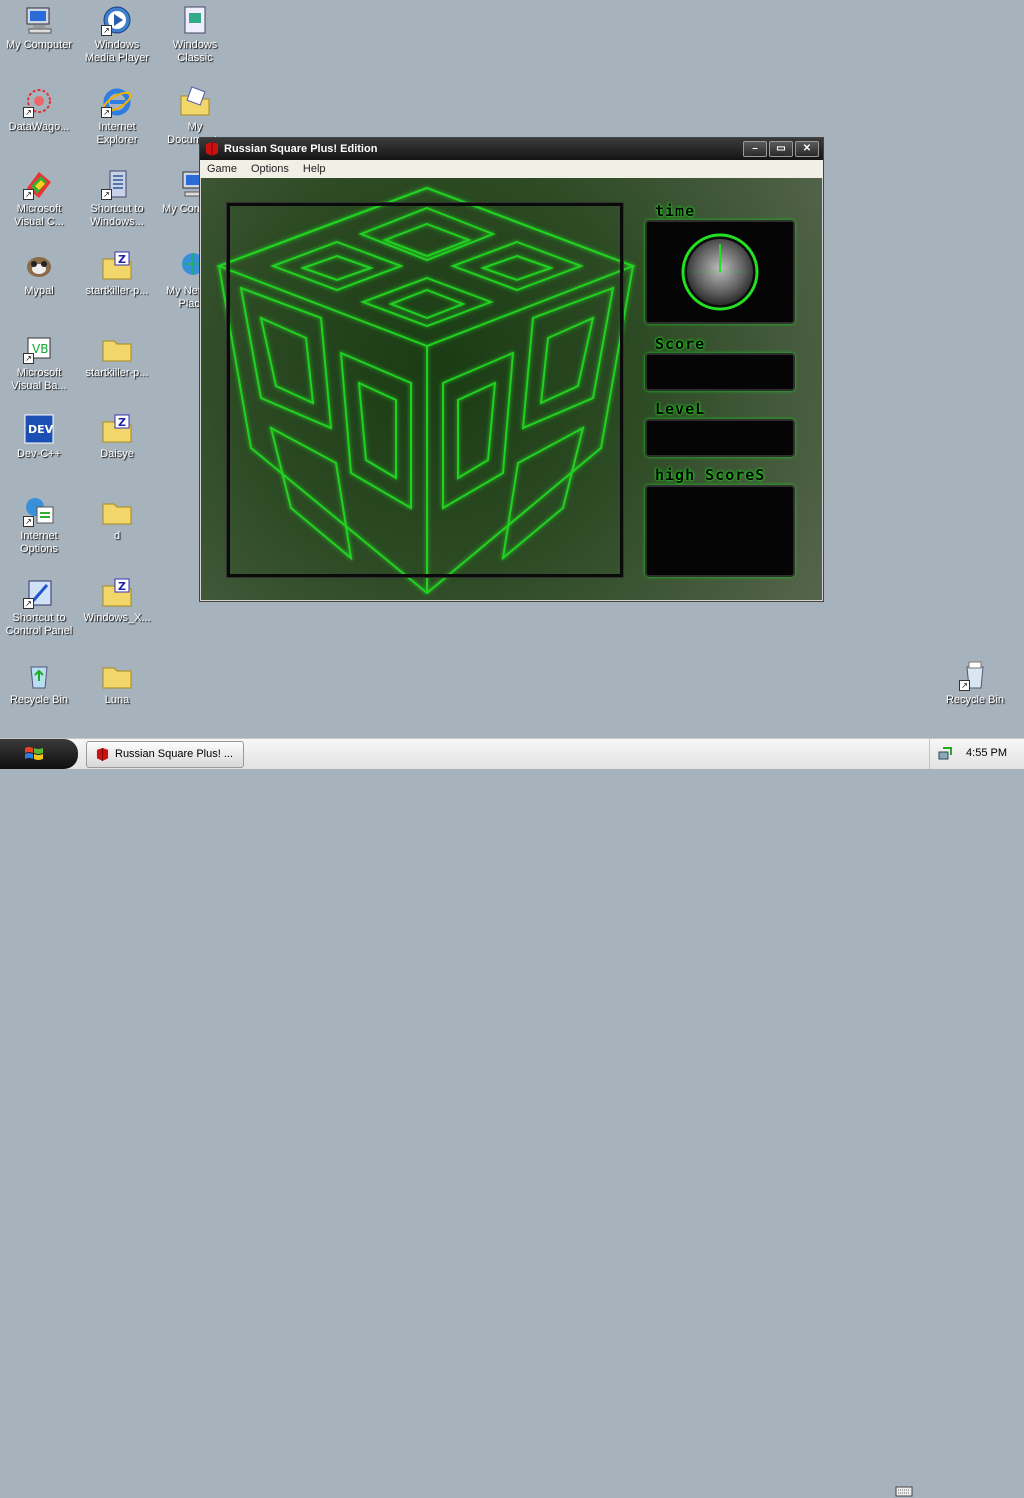 Image resolution: width=1024 pixels, height=1498 pixels. I want to click on desktop-icon-label: Windows Media Player, so click(117, 51).